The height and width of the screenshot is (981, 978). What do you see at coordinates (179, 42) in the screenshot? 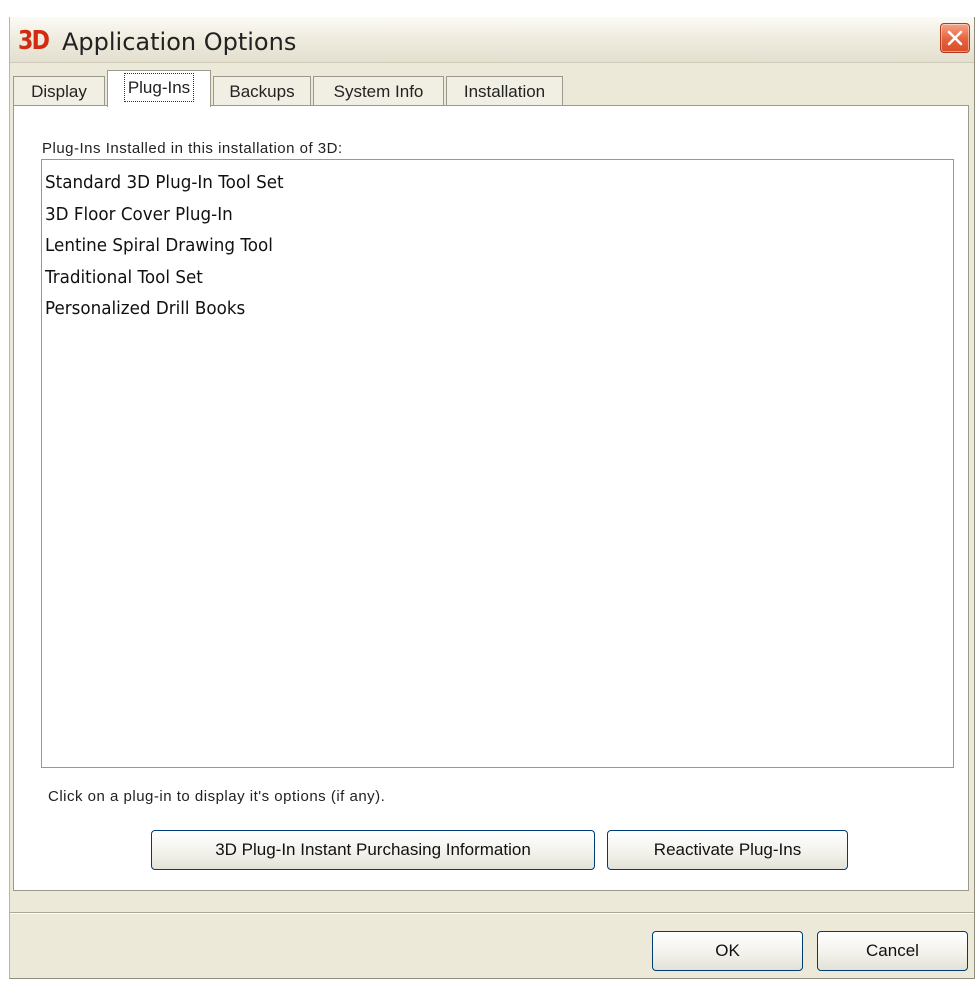
I see `window-title: Application Options` at bounding box center [179, 42].